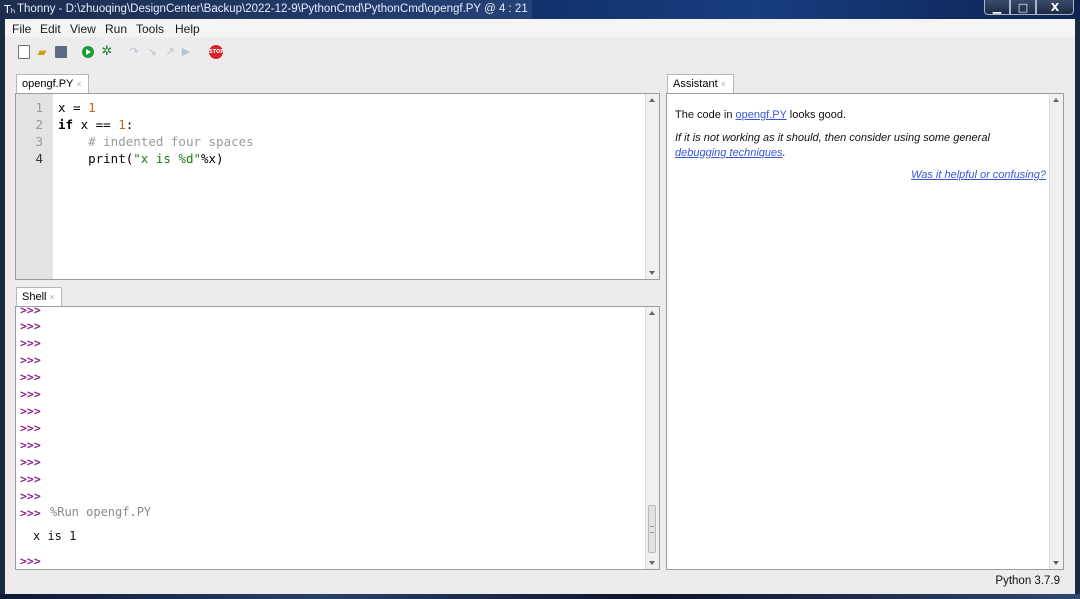 This screenshot has width=1080, height=599. I want to click on shell-output: x is 1, so click(55, 536).